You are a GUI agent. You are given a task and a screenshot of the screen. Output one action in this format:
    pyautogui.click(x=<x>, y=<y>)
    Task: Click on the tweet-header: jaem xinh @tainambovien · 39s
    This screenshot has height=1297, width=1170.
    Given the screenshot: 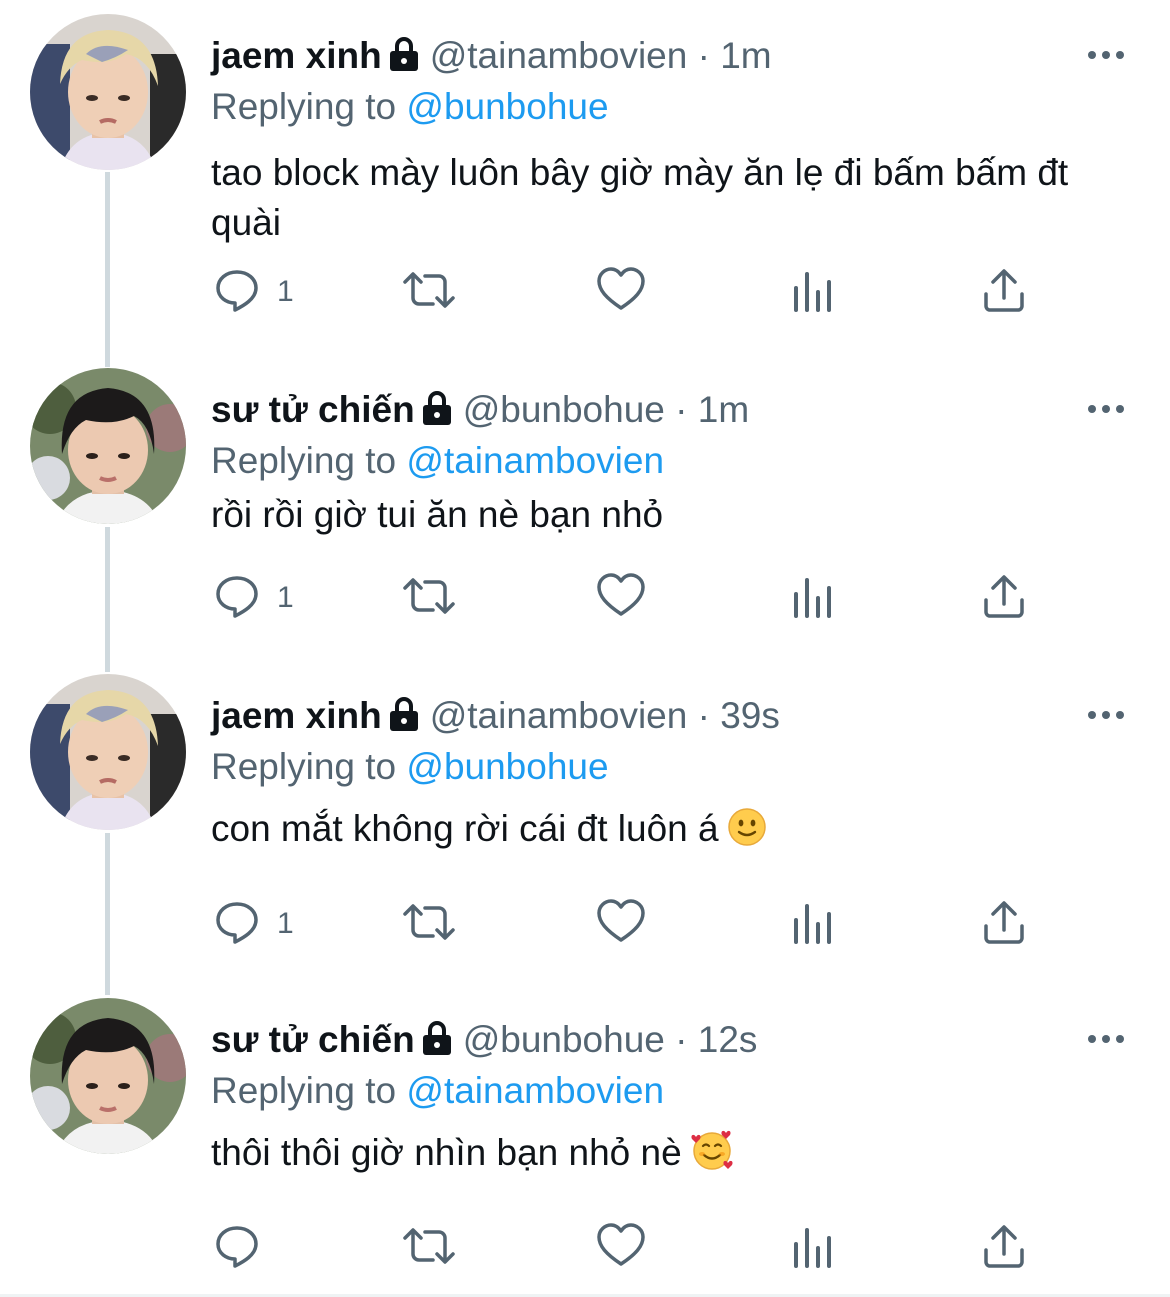 What is the action you would take?
    pyautogui.click(x=630, y=718)
    